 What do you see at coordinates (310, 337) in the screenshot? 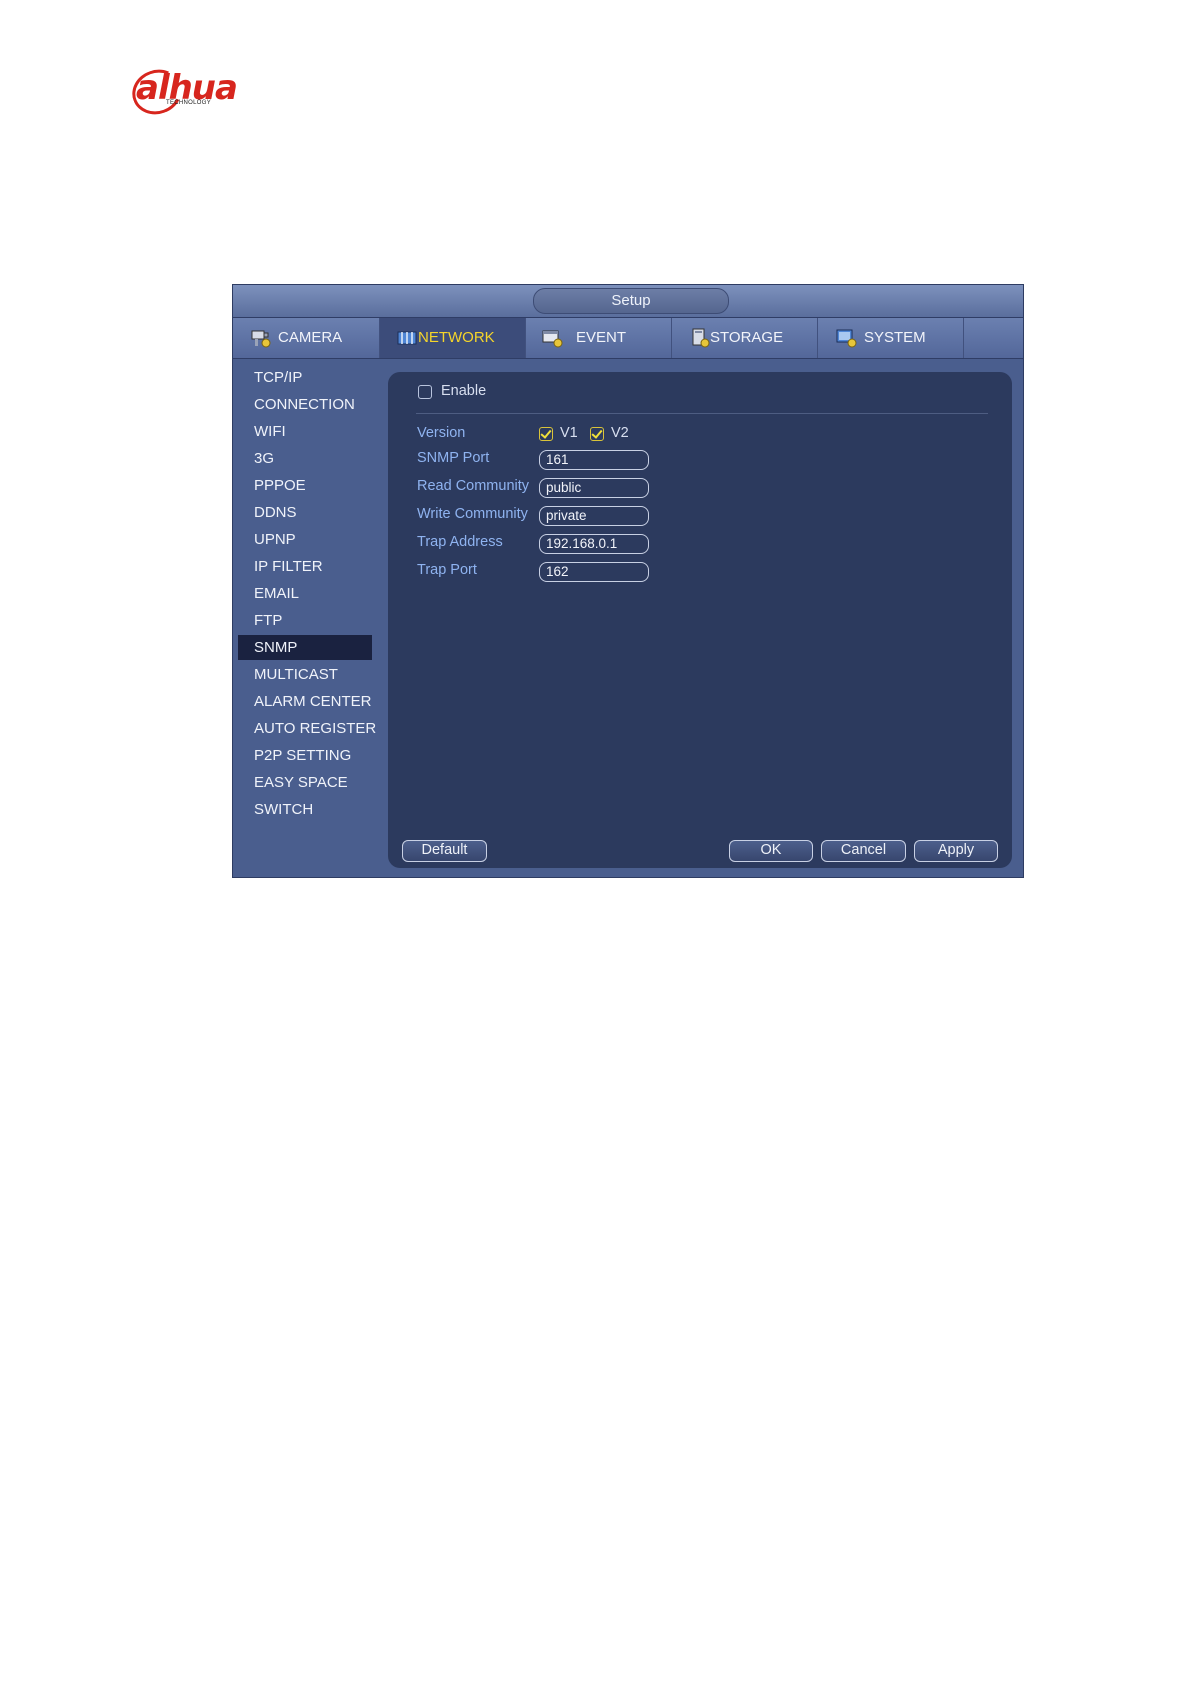
I see `tab-camera-label: CAMERA` at bounding box center [310, 337].